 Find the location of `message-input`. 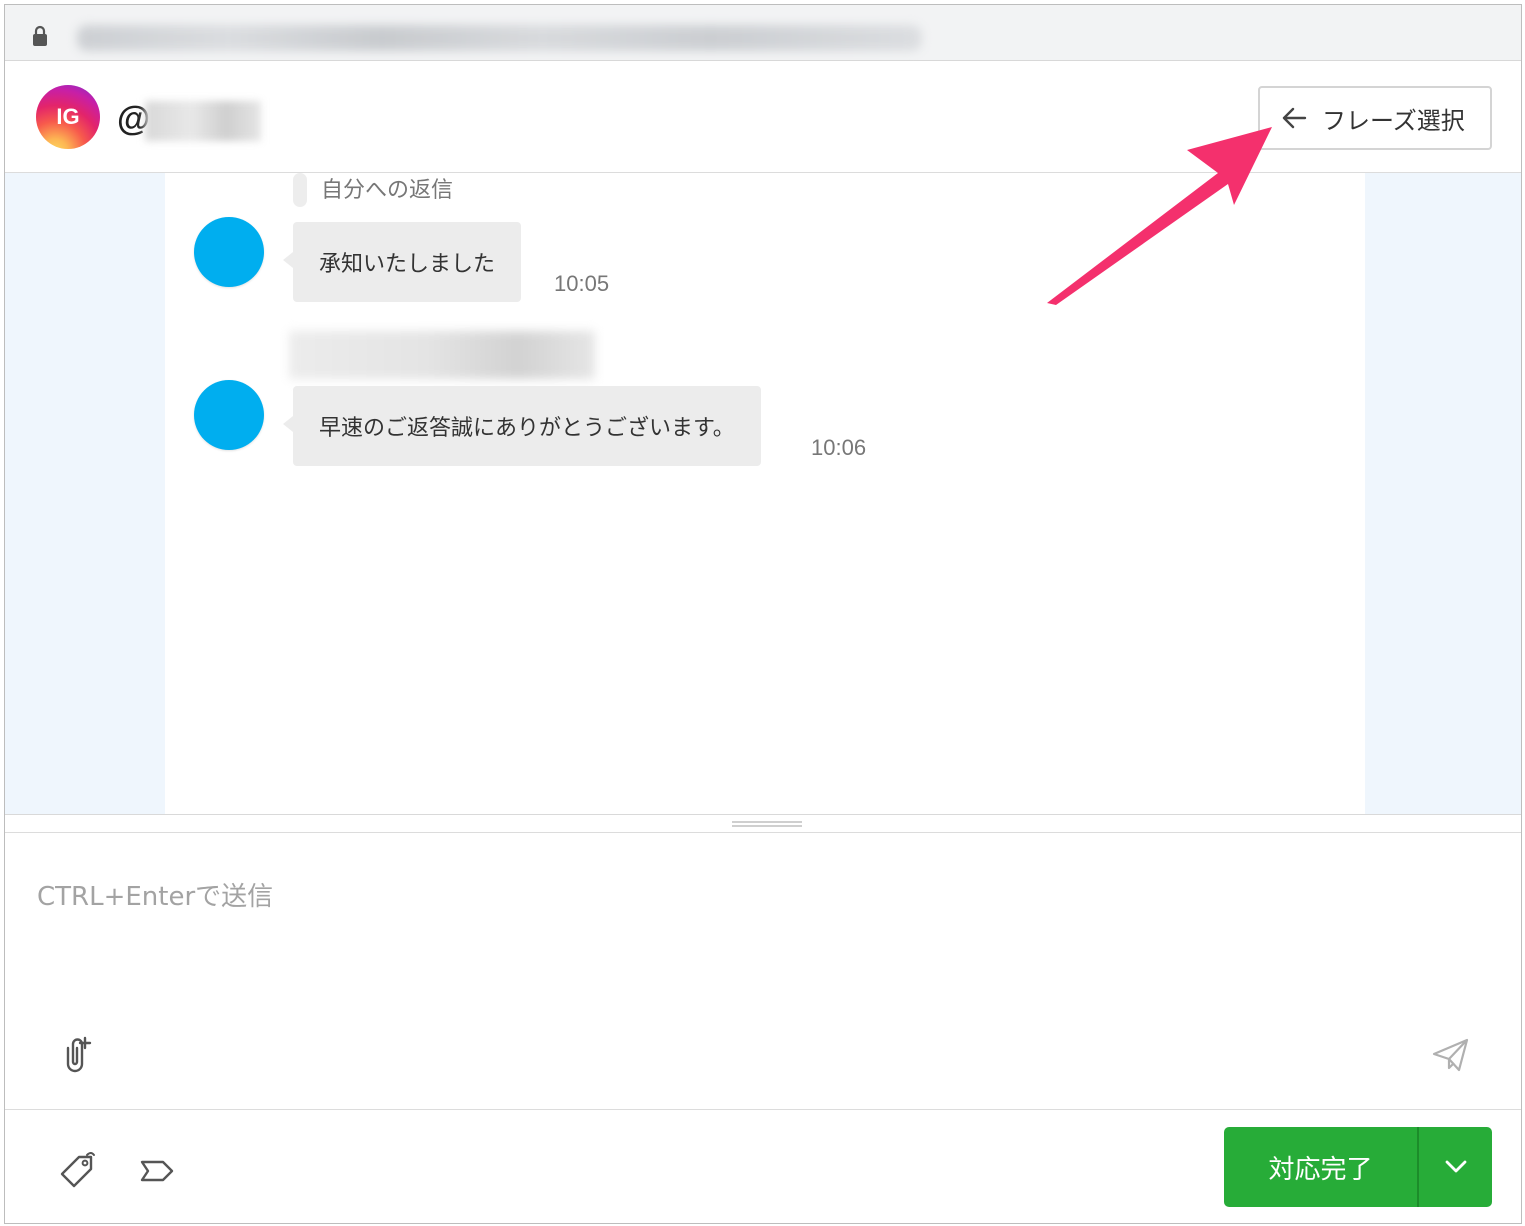

message-input is located at coordinates (712, 897).